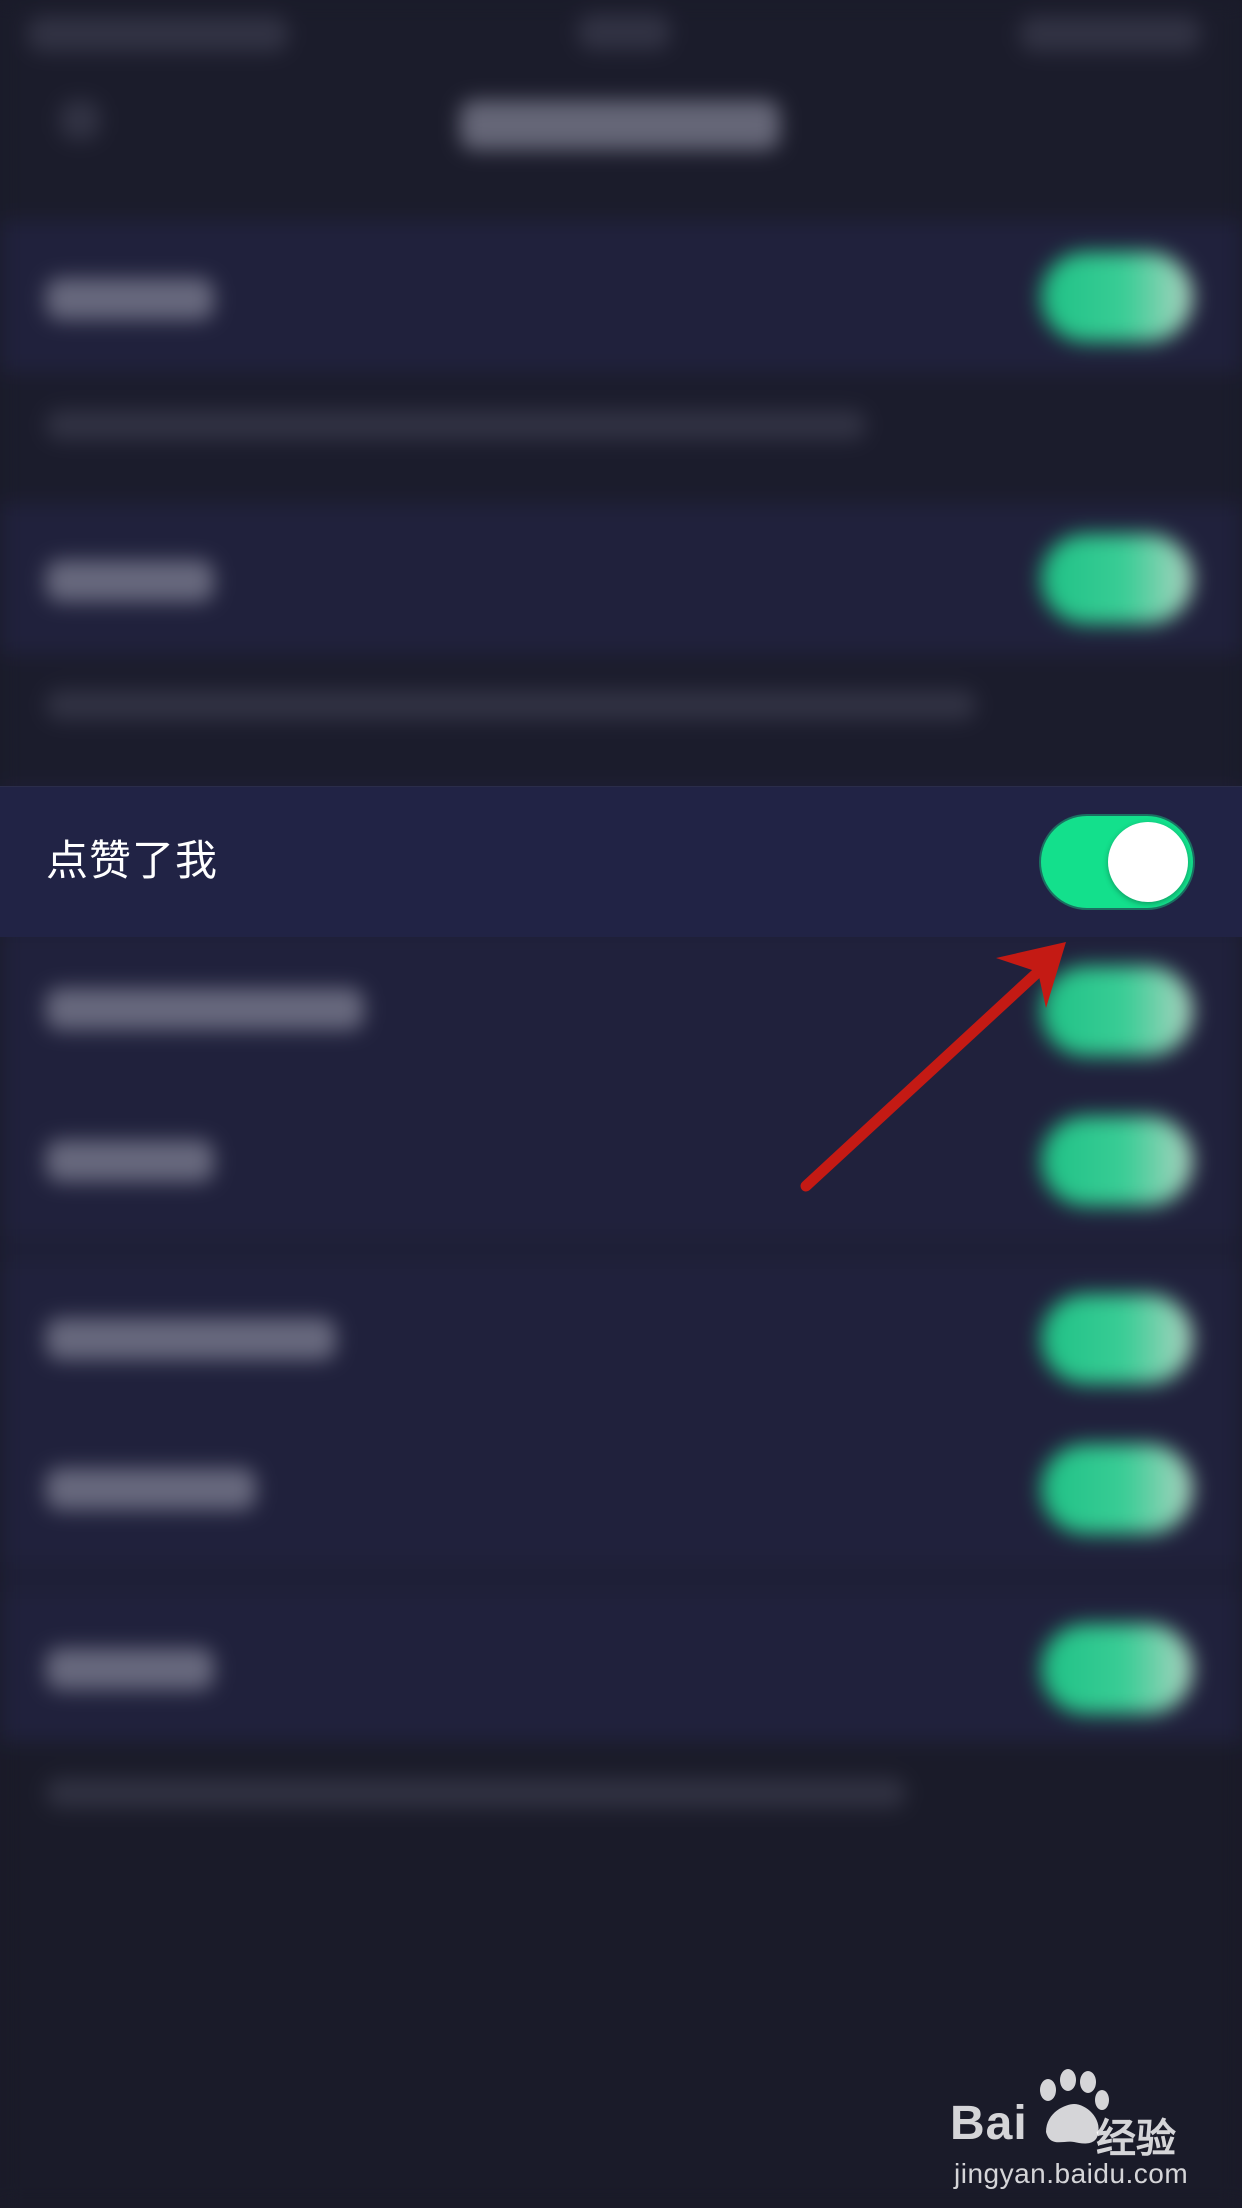  I want to click on blurred-status-bar-left, so click(158, 34).